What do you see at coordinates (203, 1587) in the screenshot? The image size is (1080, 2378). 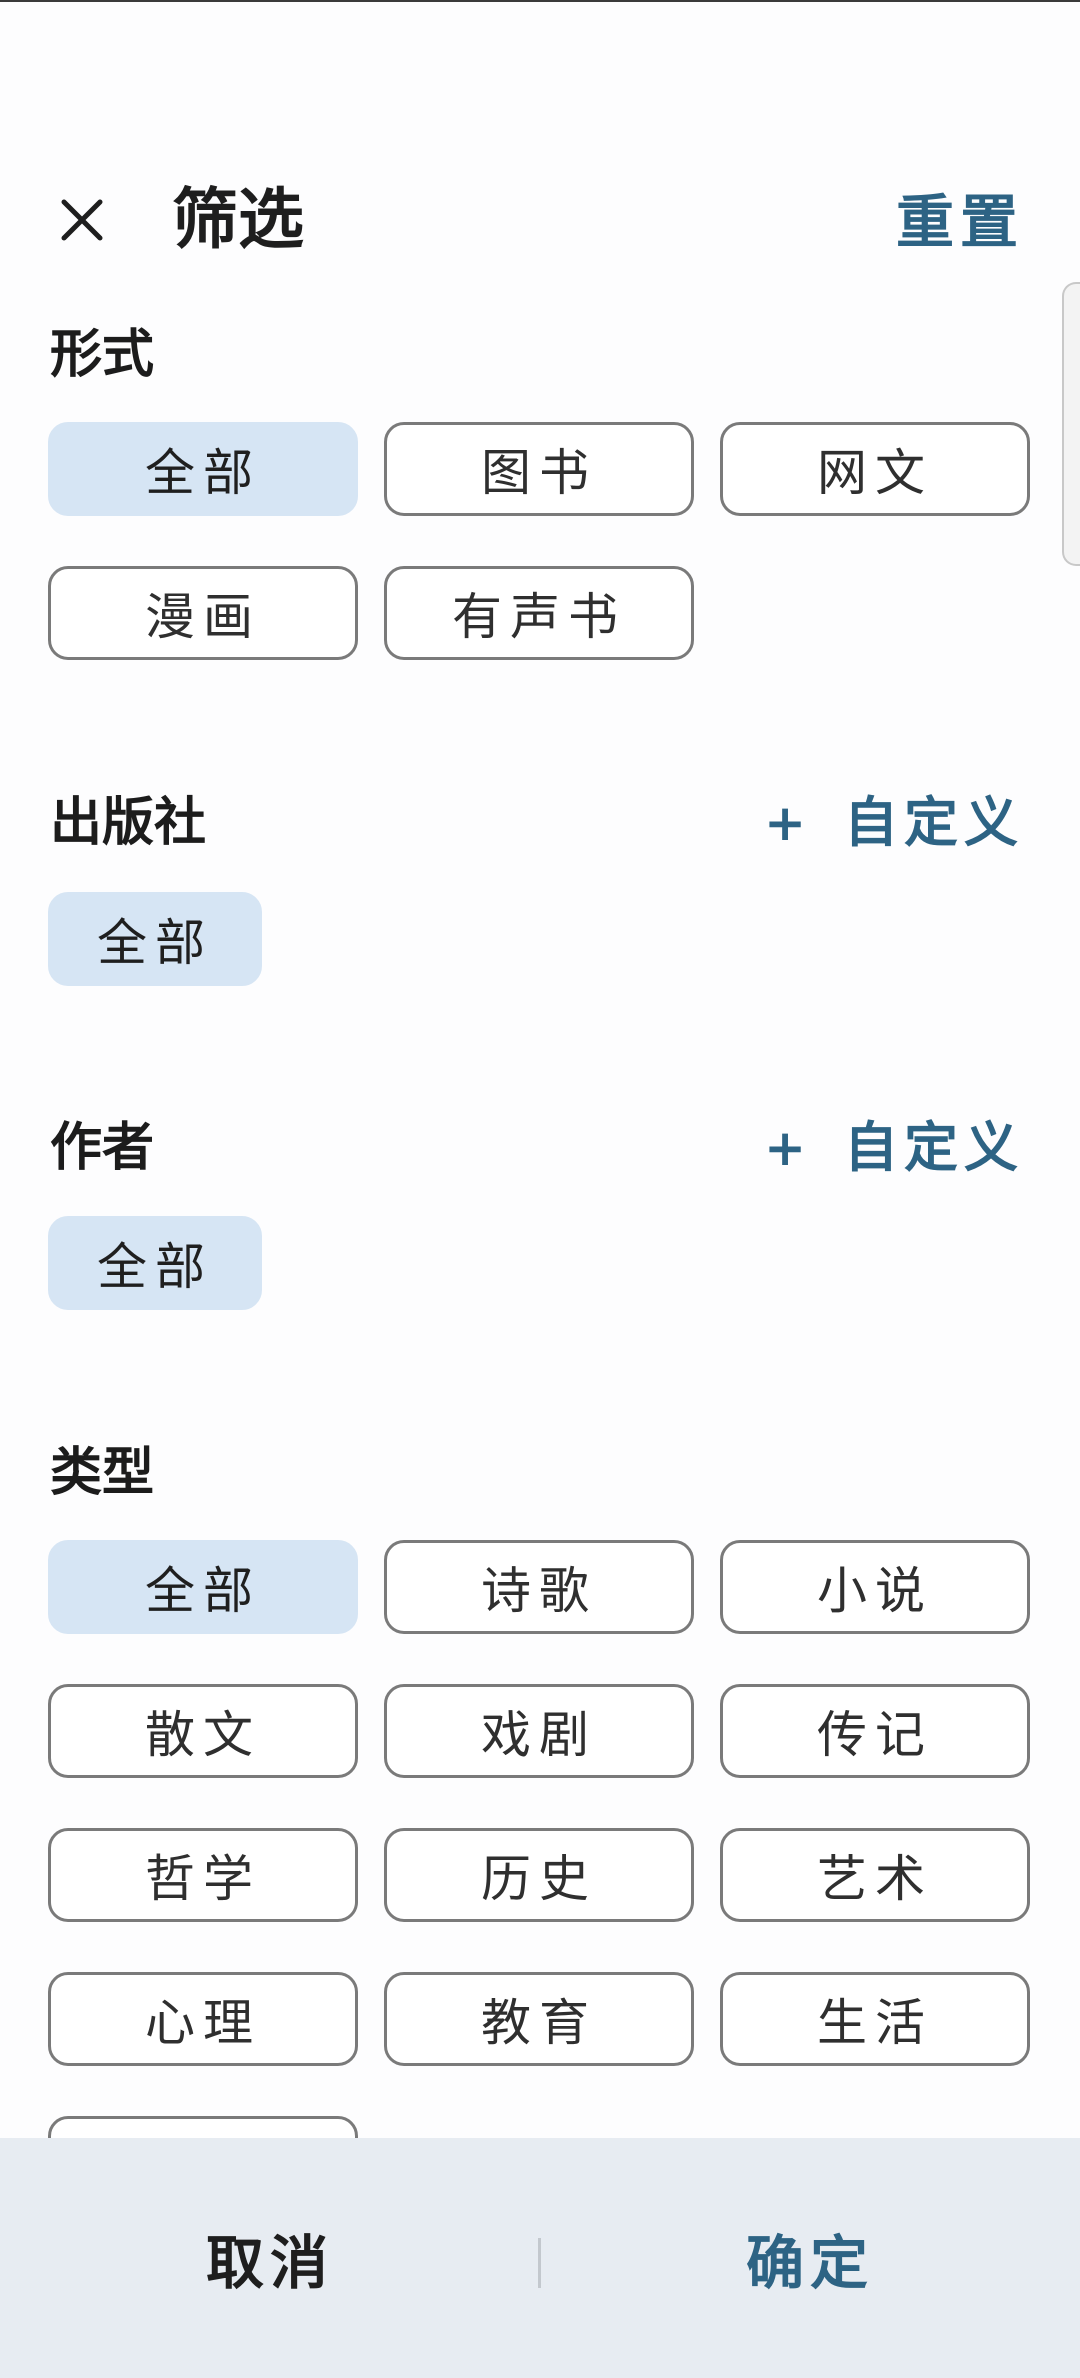 I see `chip-genre-all: 全部` at bounding box center [203, 1587].